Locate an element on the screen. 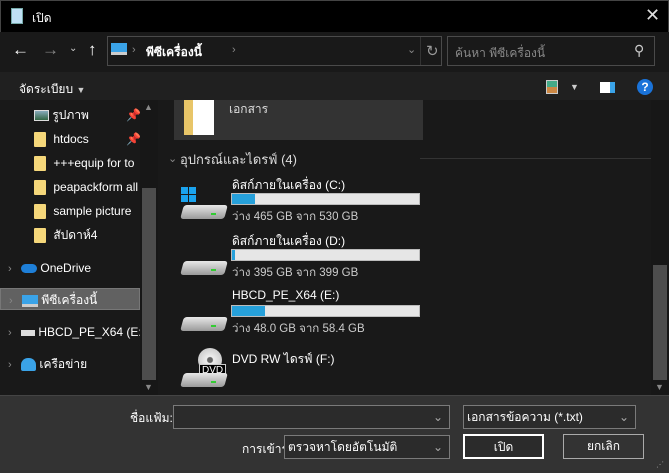  open-button: เปิด is located at coordinates (503, 446).